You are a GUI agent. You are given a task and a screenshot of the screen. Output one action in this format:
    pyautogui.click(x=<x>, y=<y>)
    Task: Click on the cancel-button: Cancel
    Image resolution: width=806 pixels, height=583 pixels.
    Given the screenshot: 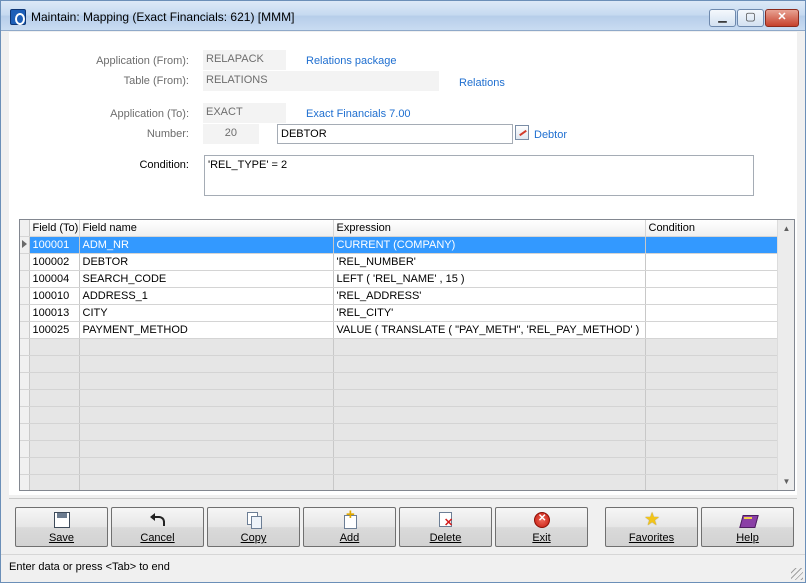 What is the action you would take?
    pyautogui.click(x=157, y=527)
    